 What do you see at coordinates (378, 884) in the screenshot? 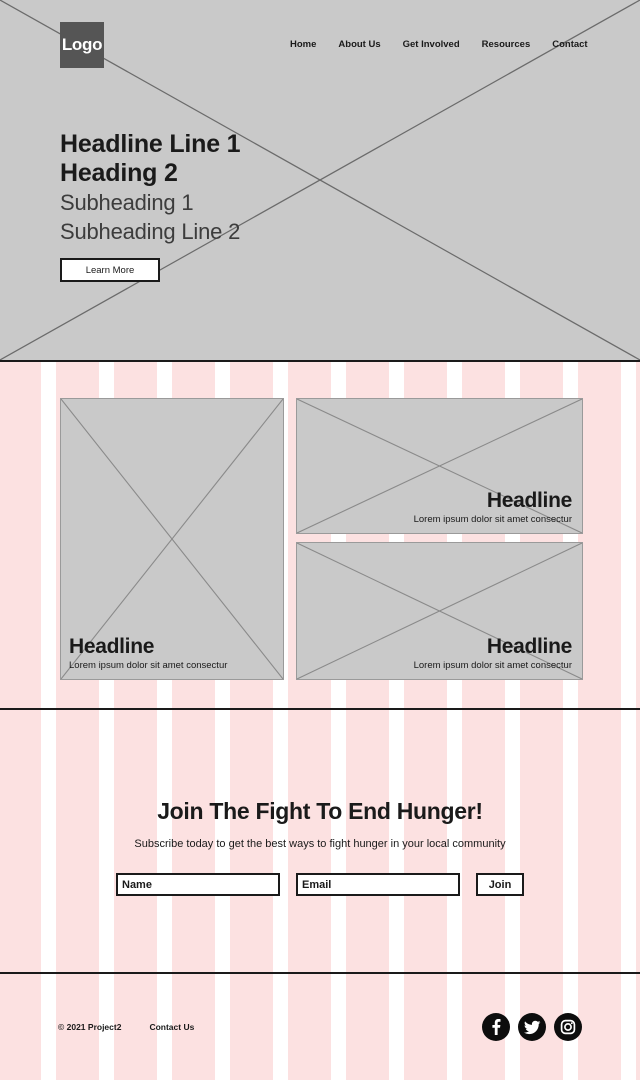
I see `email-input` at bounding box center [378, 884].